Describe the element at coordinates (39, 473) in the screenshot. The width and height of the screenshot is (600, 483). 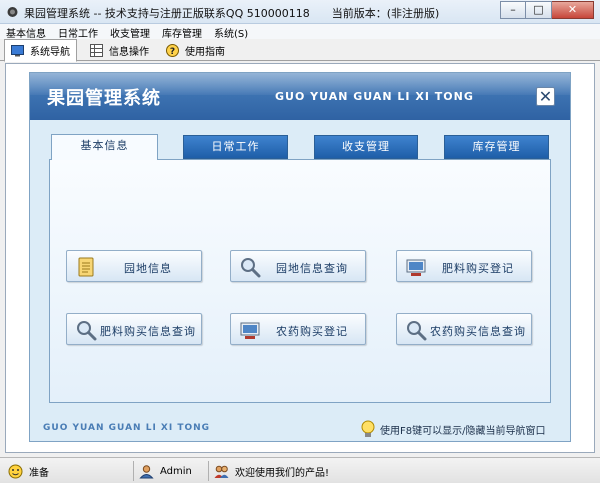
I see `status-ready-text: 准备` at that location.